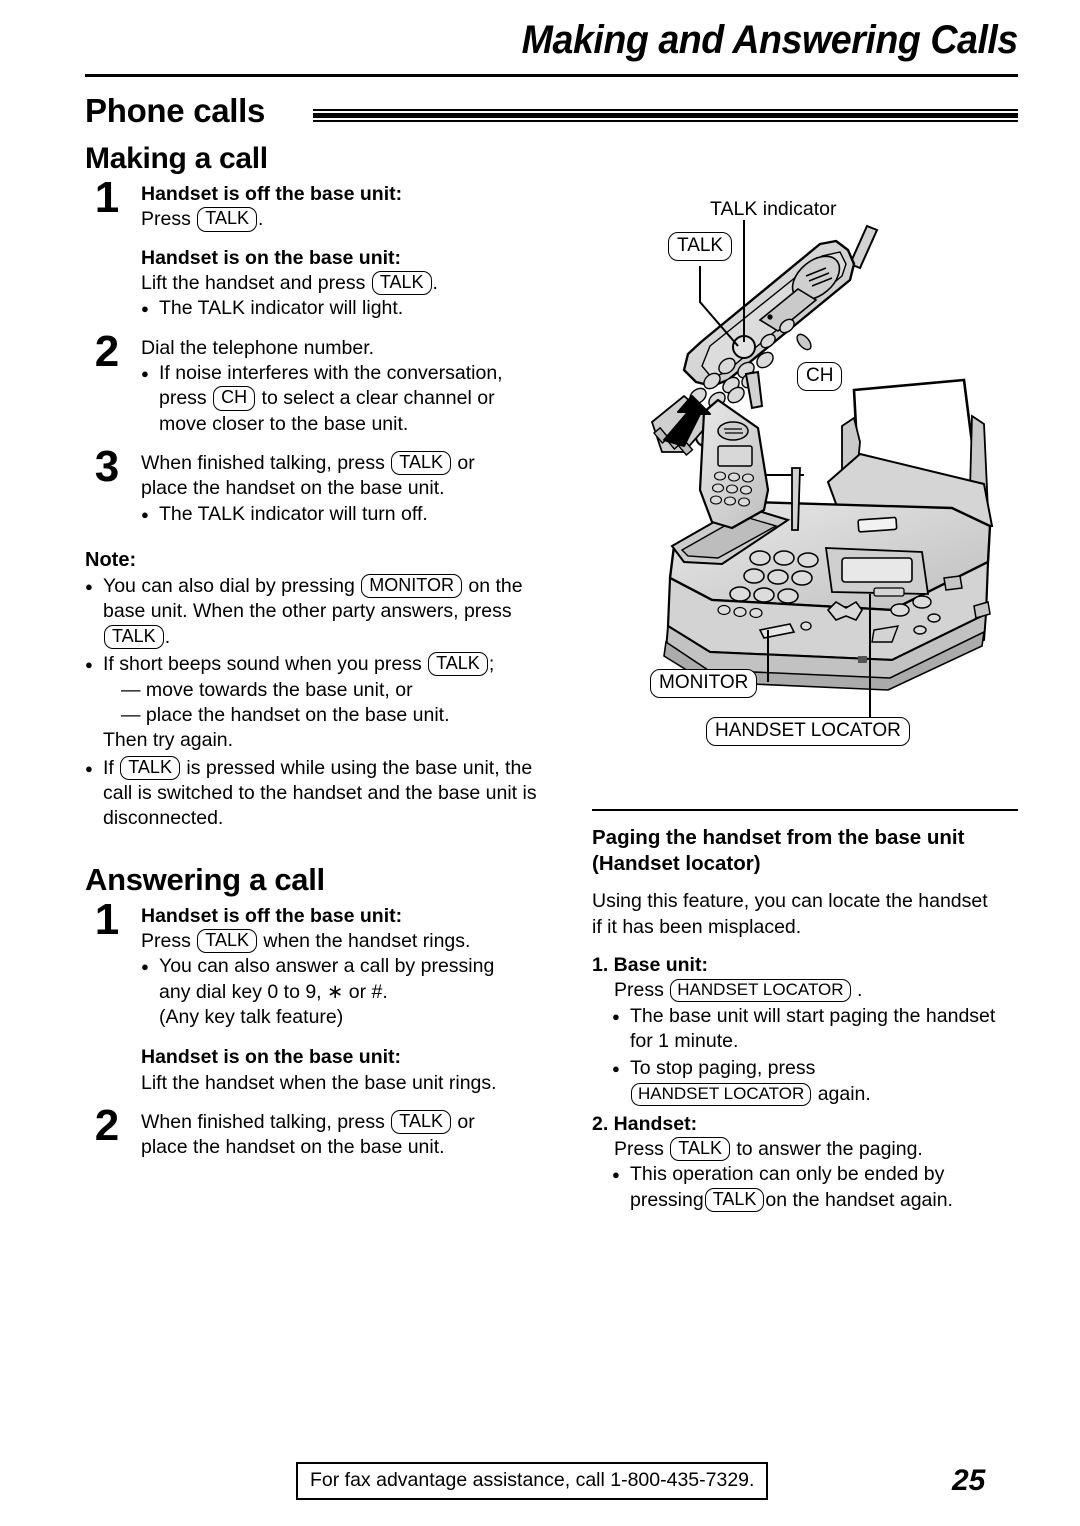  What do you see at coordinates (551, 75) in the screenshot?
I see `header-rule` at bounding box center [551, 75].